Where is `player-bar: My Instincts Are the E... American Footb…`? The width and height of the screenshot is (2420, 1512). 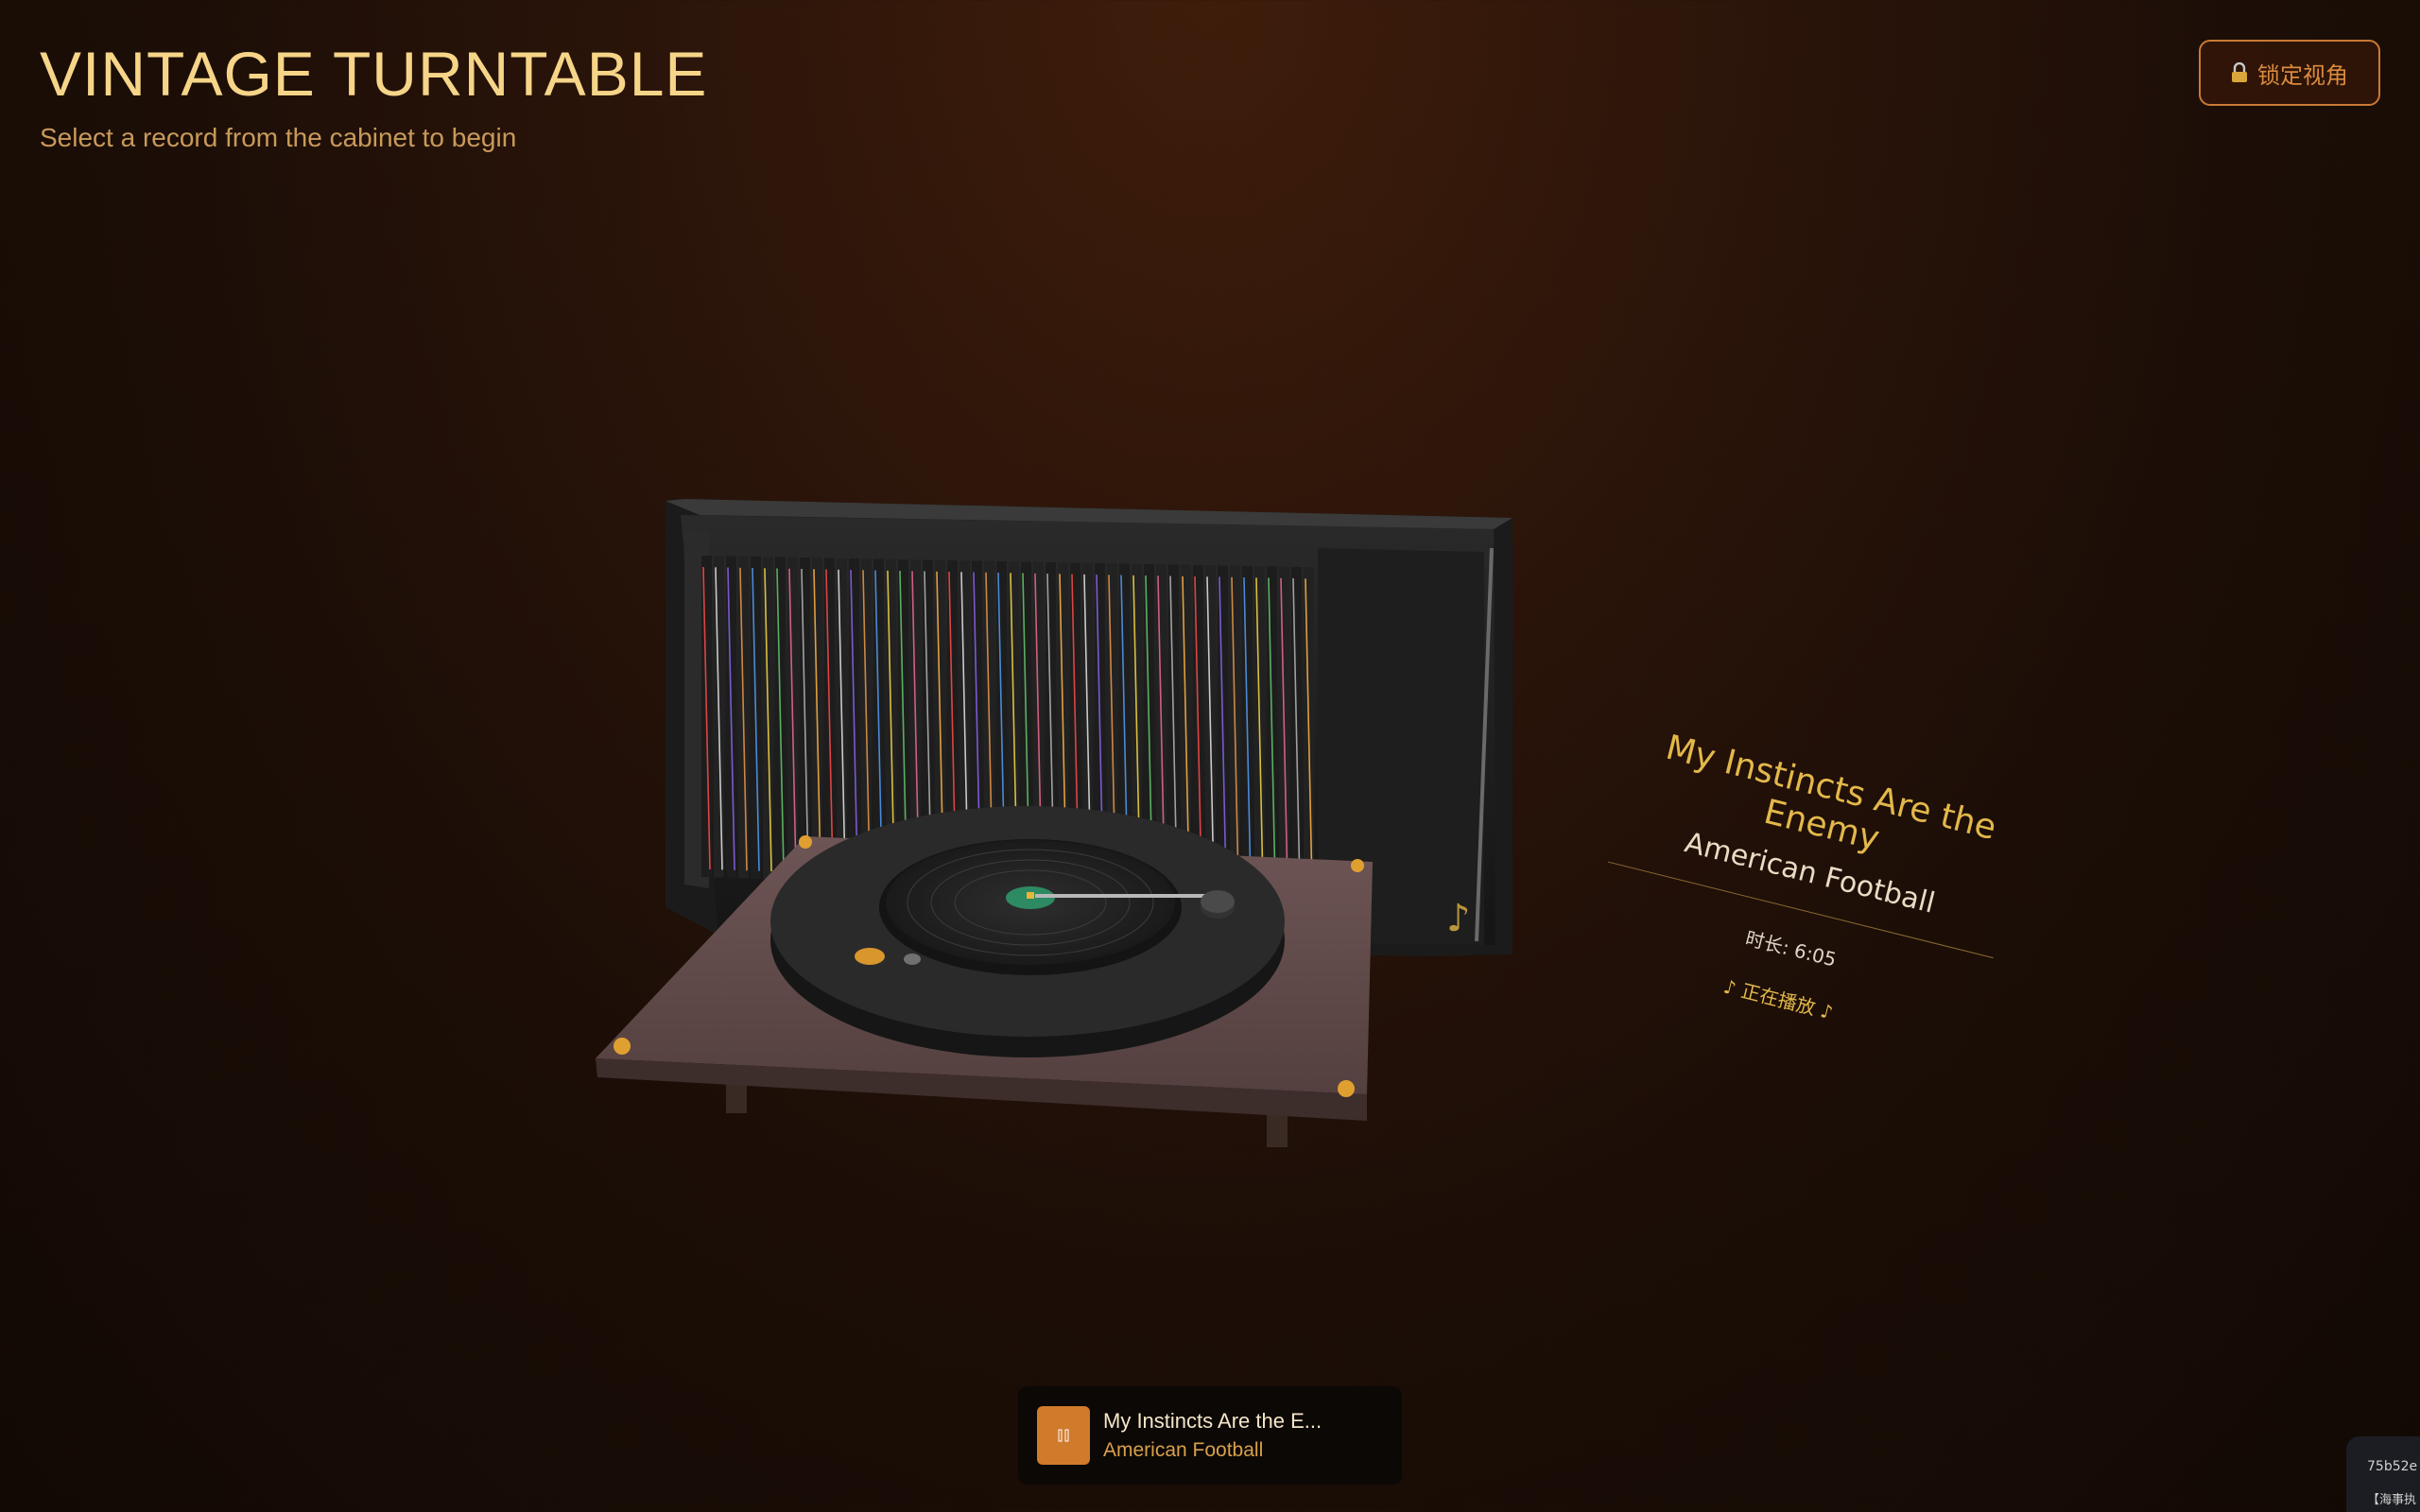 player-bar: My Instincts Are the E... American Footb… is located at coordinates (1210, 1435).